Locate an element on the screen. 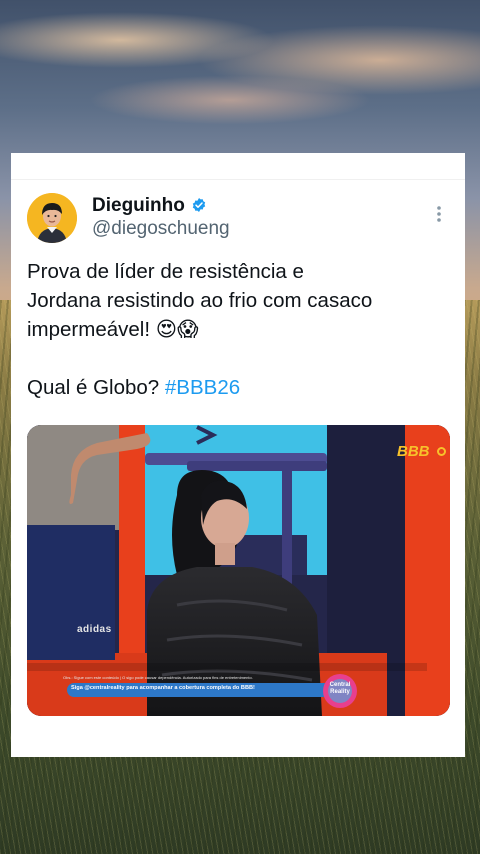 The height and width of the screenshot is (854, 480). verified-badge-icon is located at coordinates (199, 205).